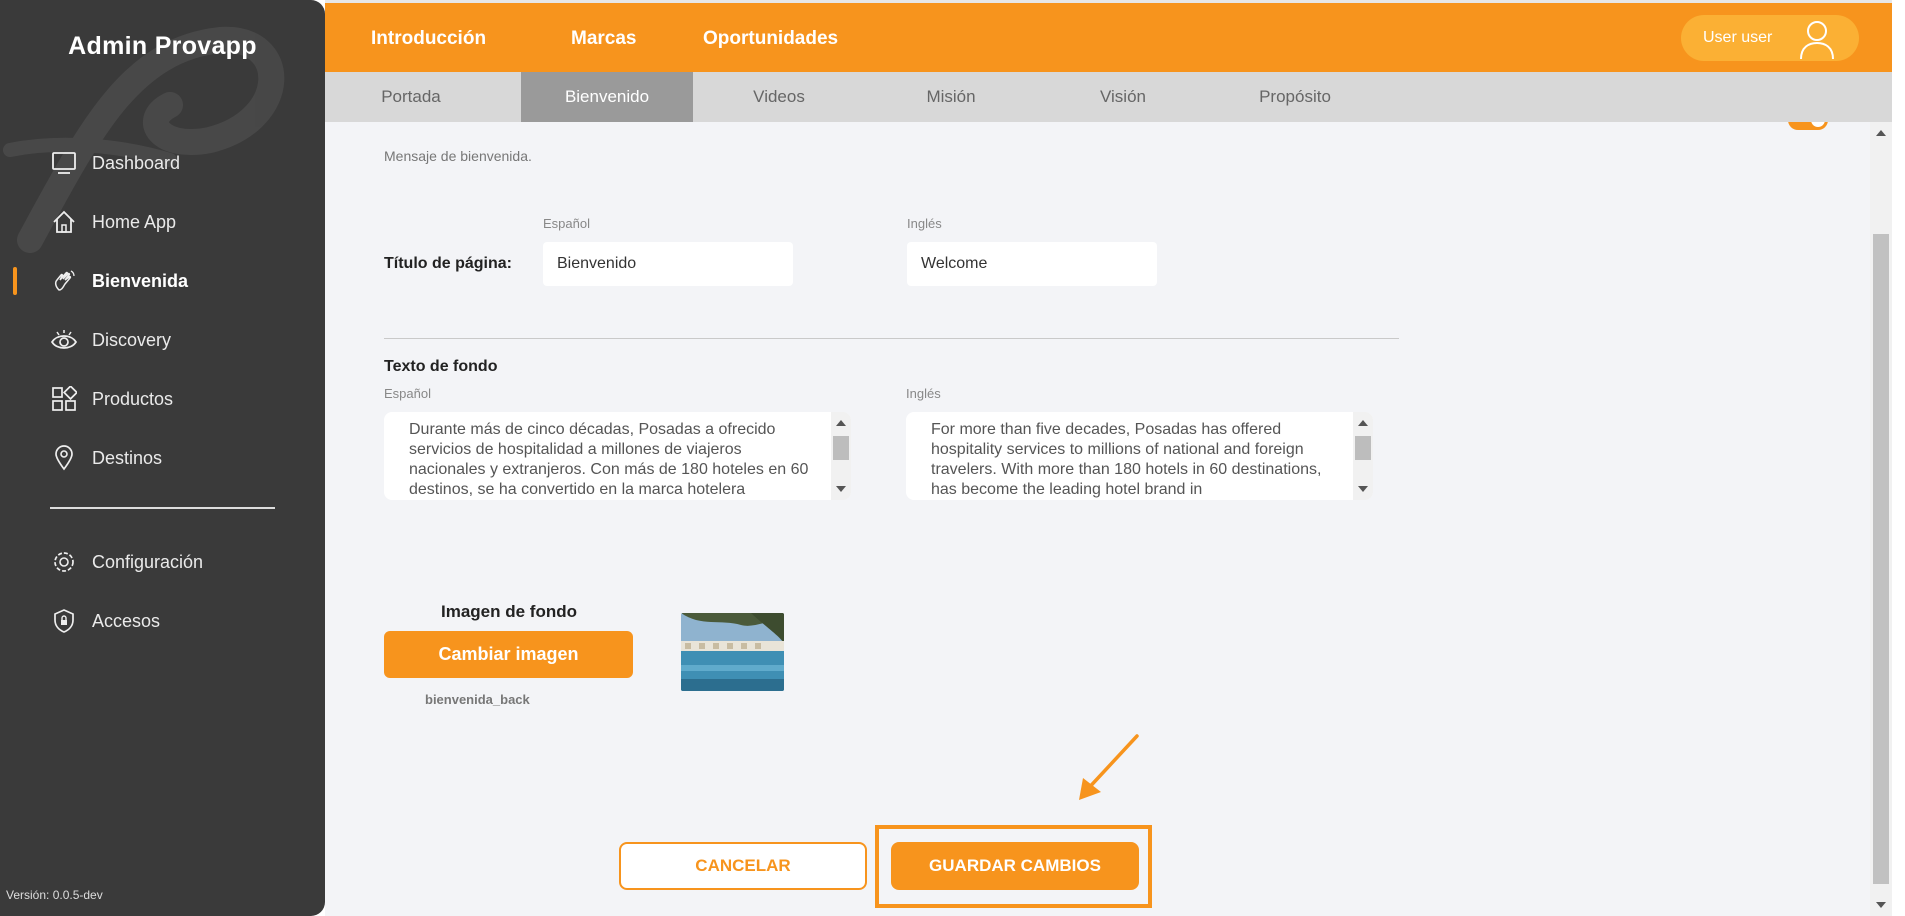  I want to click on tab-mision: Misión, so click(951, 97).